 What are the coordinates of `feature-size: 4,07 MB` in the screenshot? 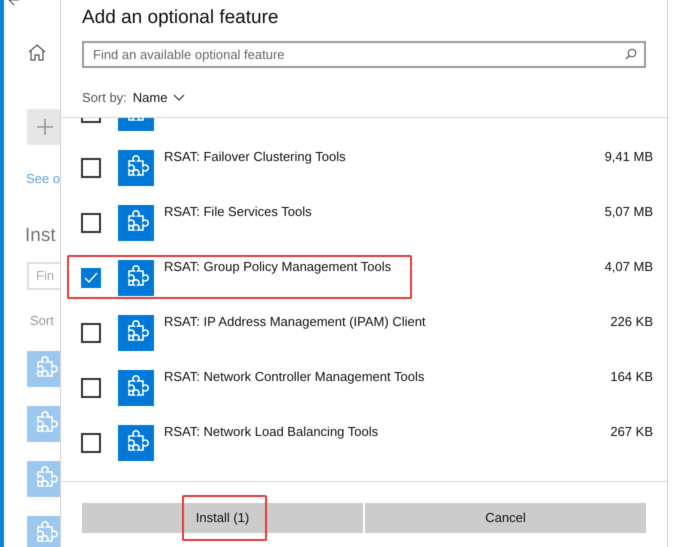 It's located at (628, 267).